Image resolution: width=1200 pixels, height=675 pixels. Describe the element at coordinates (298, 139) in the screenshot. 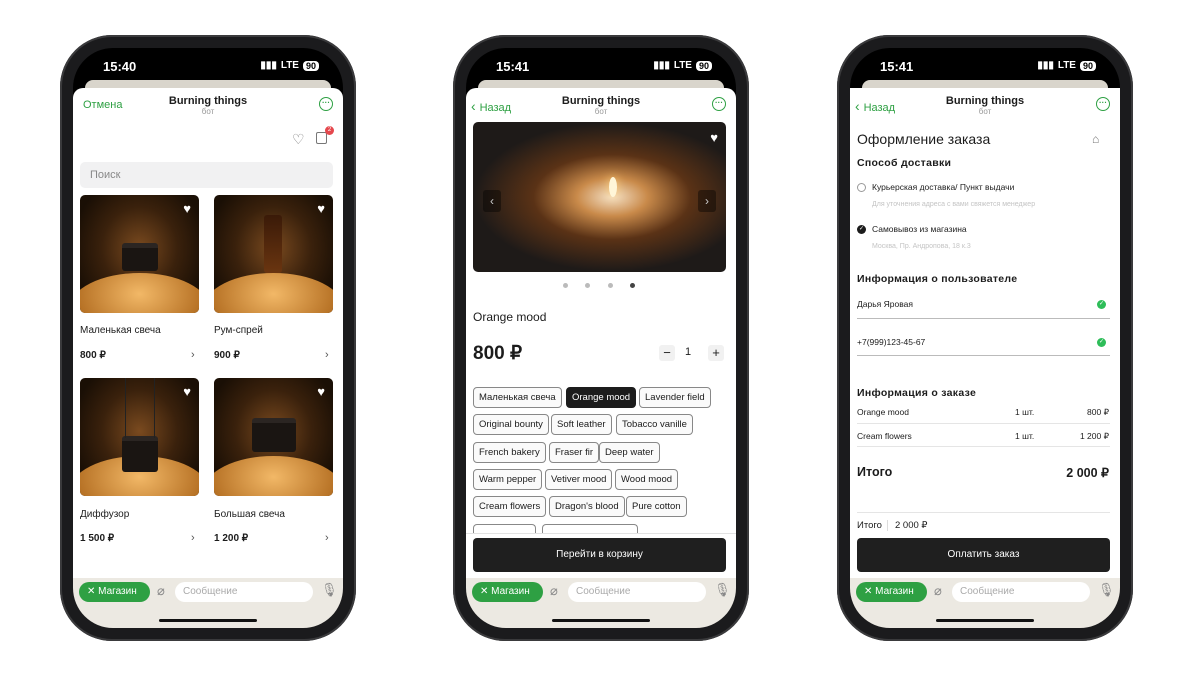

I see `favorites-heart-icon: ♡` at that location.